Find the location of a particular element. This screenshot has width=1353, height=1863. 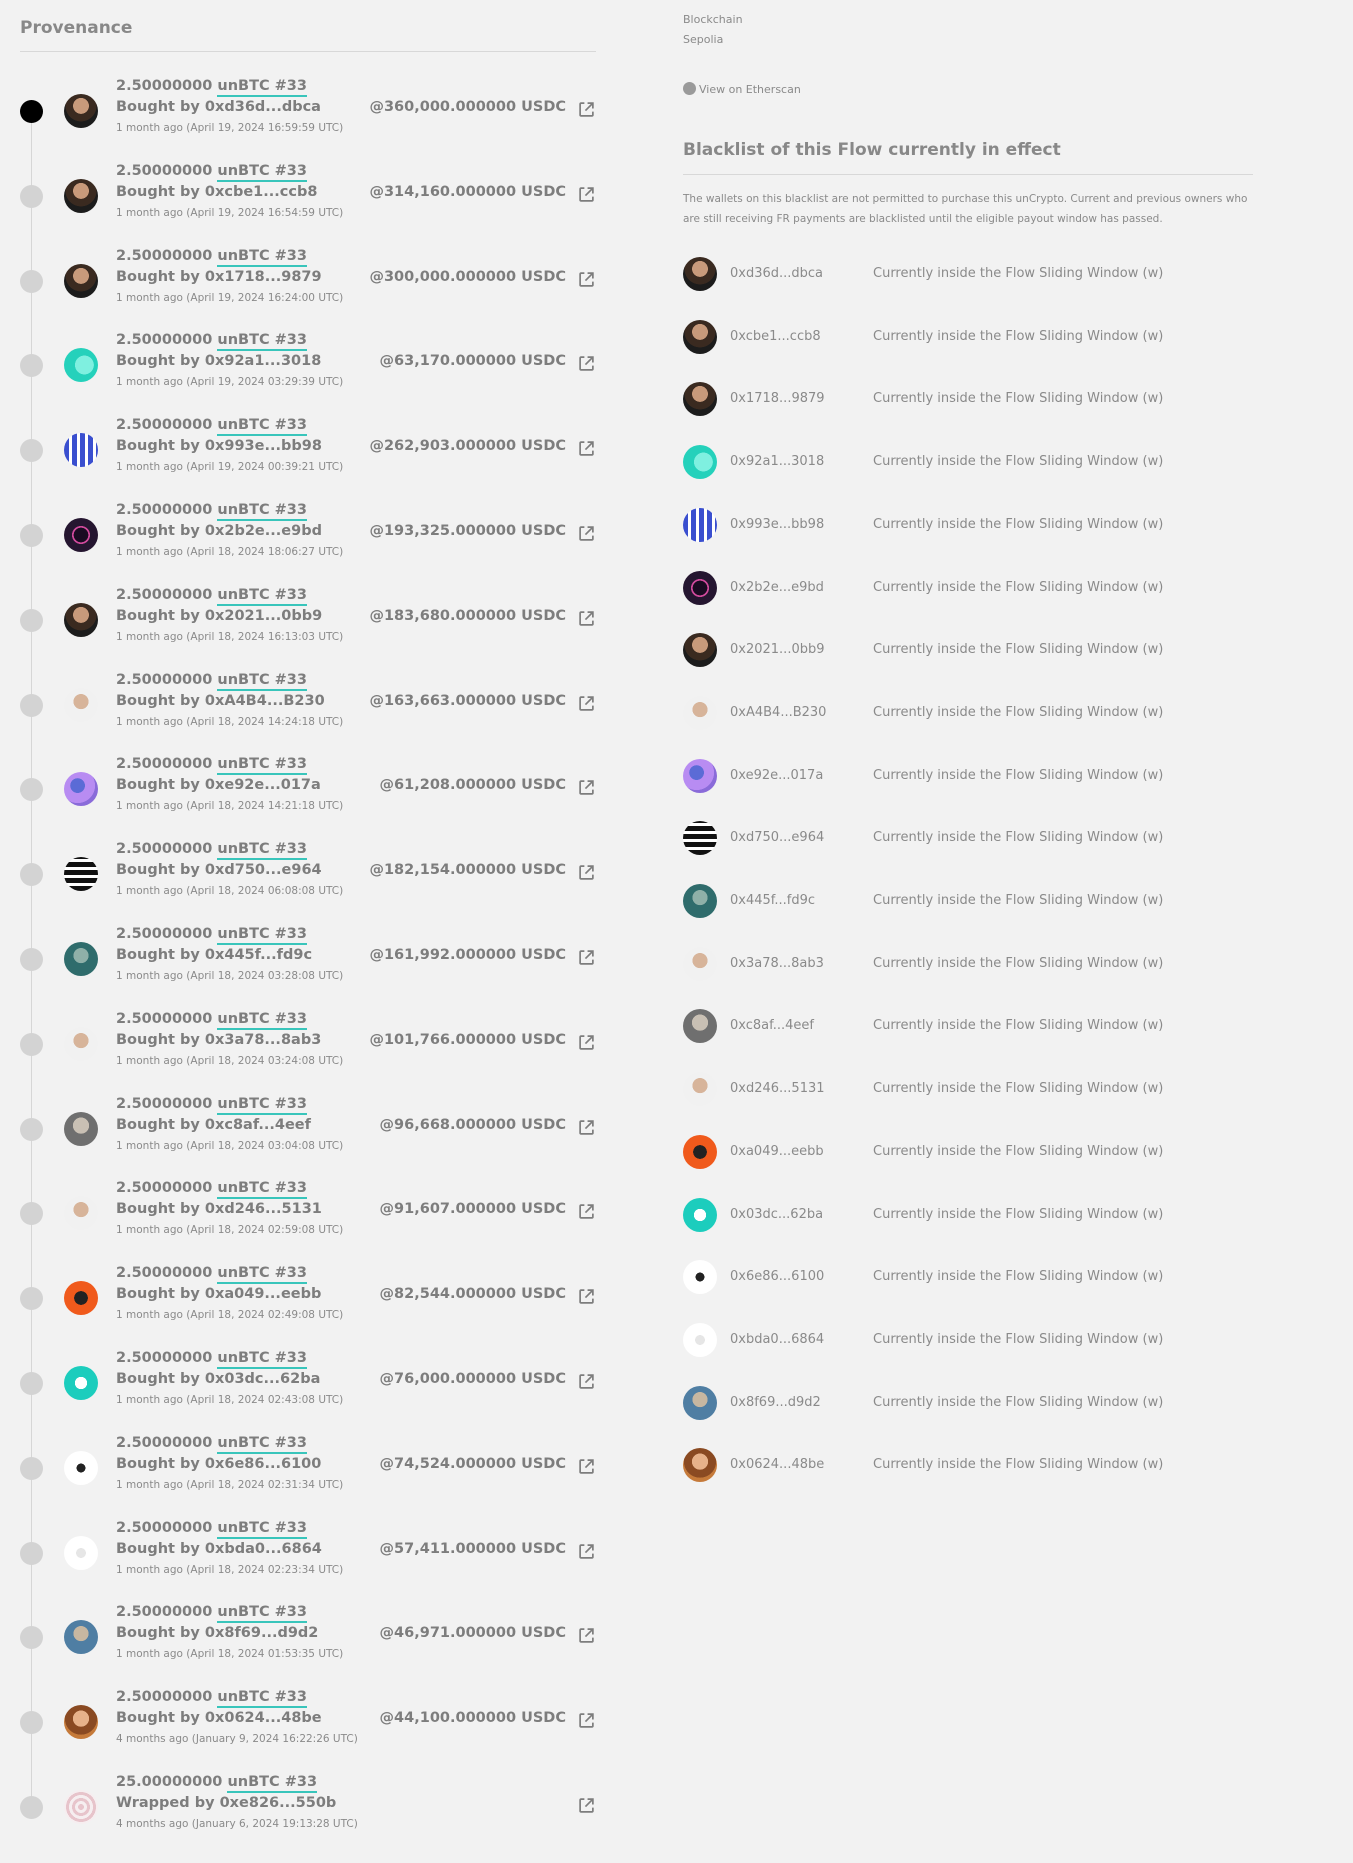

buyer-address: 0x6e86...6100 is located at coordinates (263, 1464).